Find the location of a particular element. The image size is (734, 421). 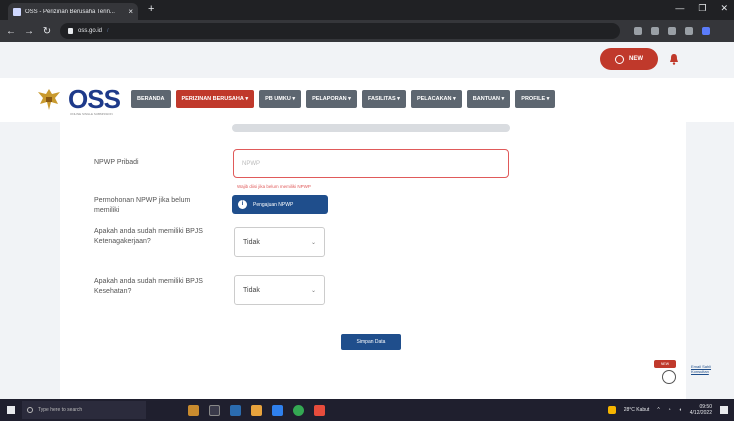

logo-text: OSS is located at coordinates (94, 99).